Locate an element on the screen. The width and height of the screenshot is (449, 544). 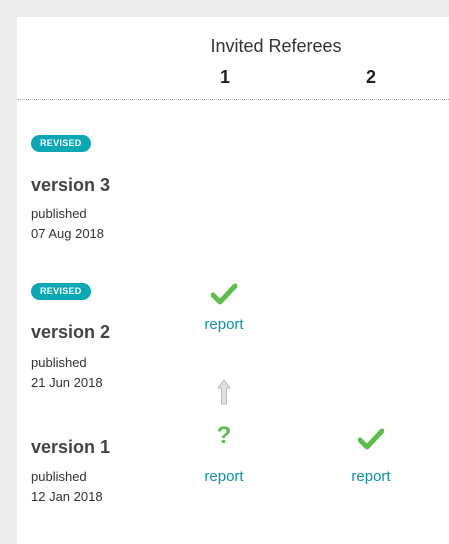
version-3-title: version 3 is located at coordinates (70, 185).